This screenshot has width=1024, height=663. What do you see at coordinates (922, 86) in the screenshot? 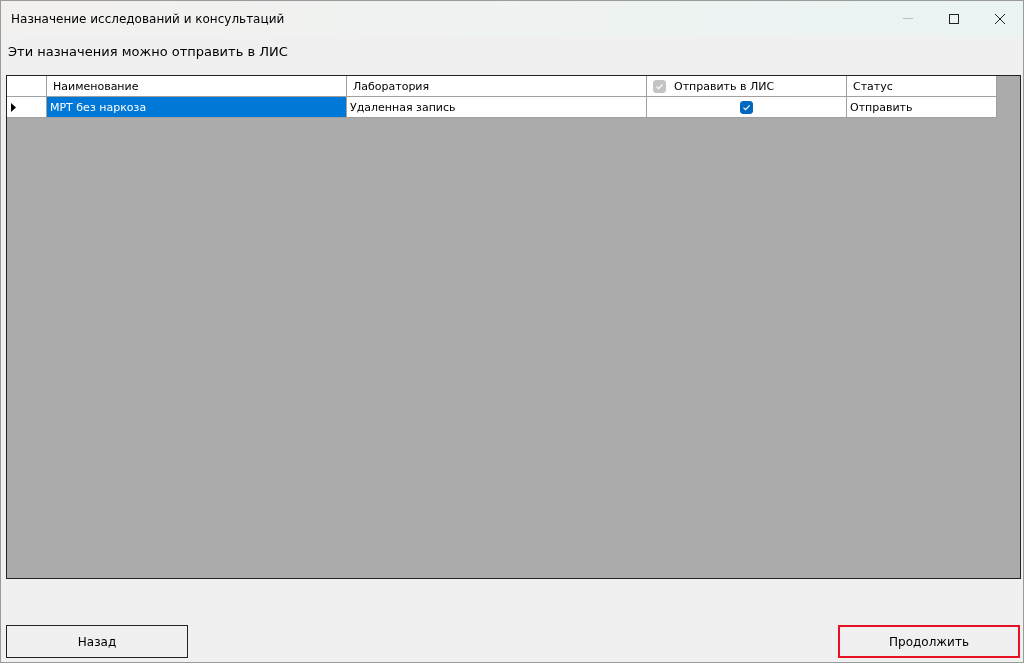
I see `column-header: Статус` at bounding box center [922, 86].